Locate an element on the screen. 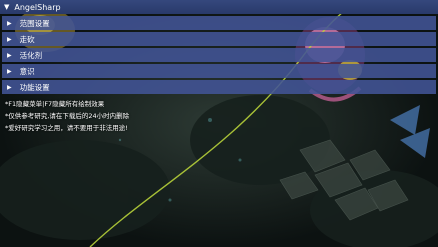  note-delete-notice: *仅供参考研究,请在下载后的24小时内删除 is located at coordinates (67, 116).